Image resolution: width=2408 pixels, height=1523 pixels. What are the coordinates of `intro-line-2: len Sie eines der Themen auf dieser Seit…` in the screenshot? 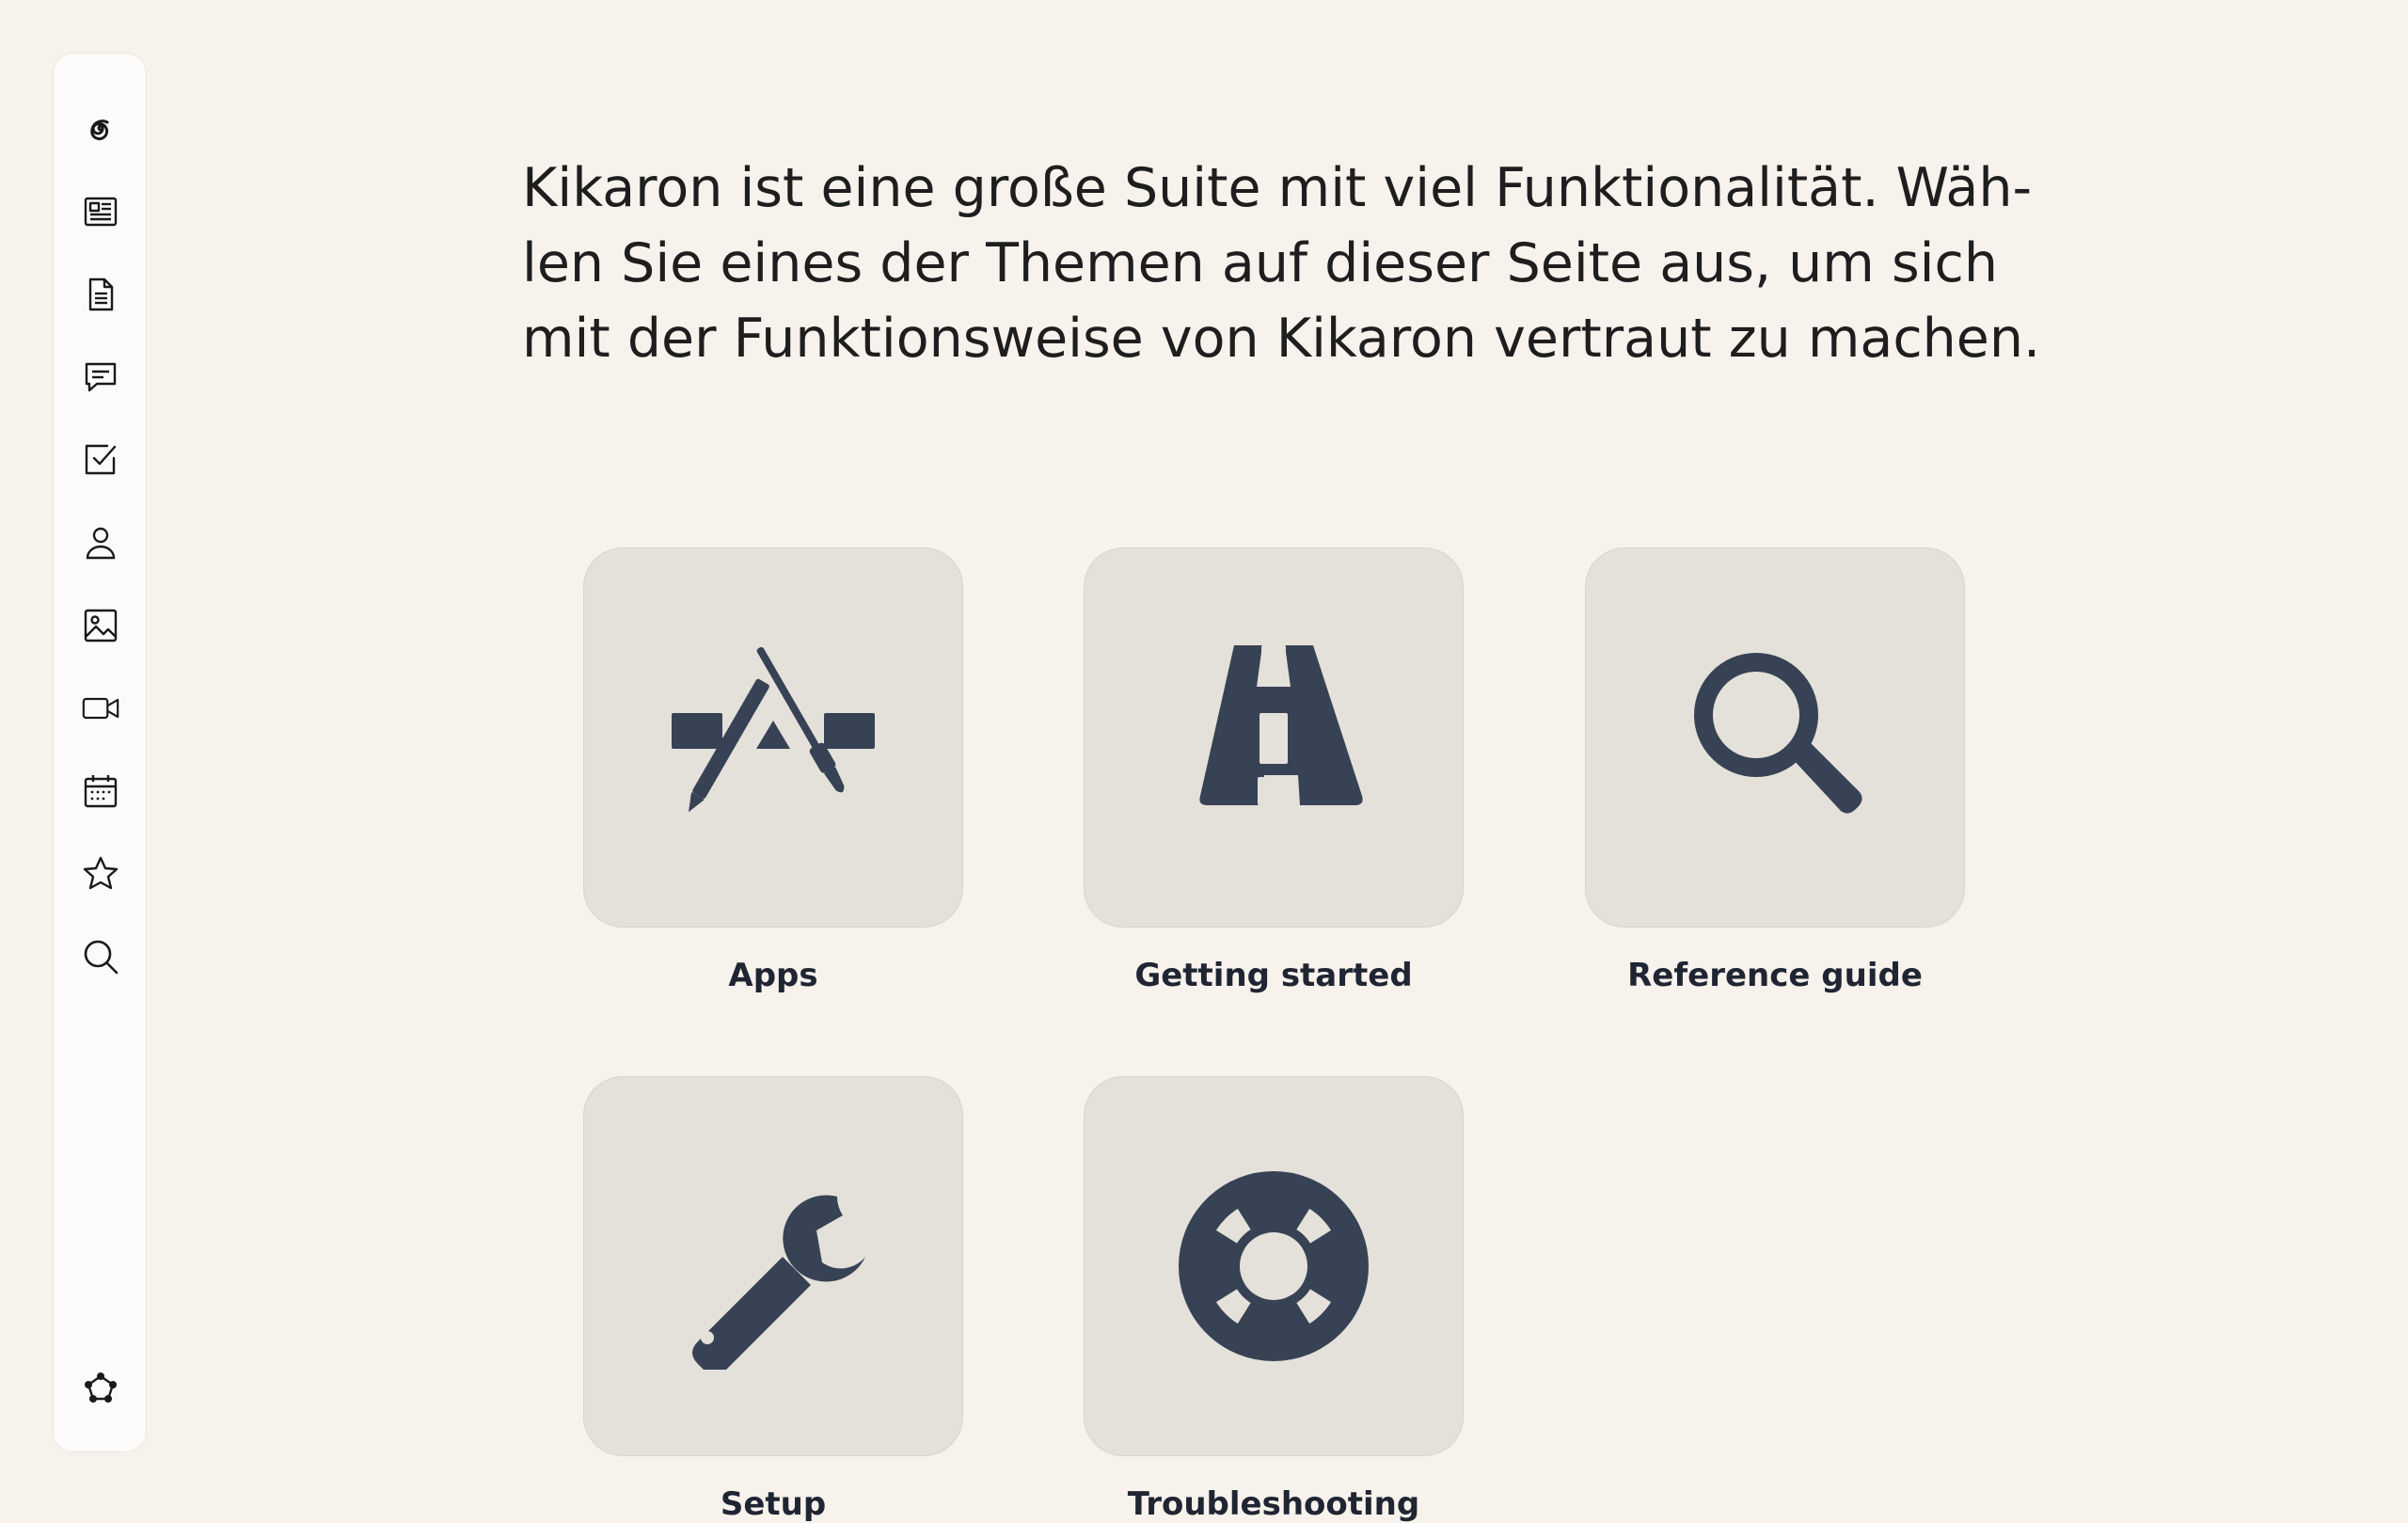 It's located at (1260, 263).